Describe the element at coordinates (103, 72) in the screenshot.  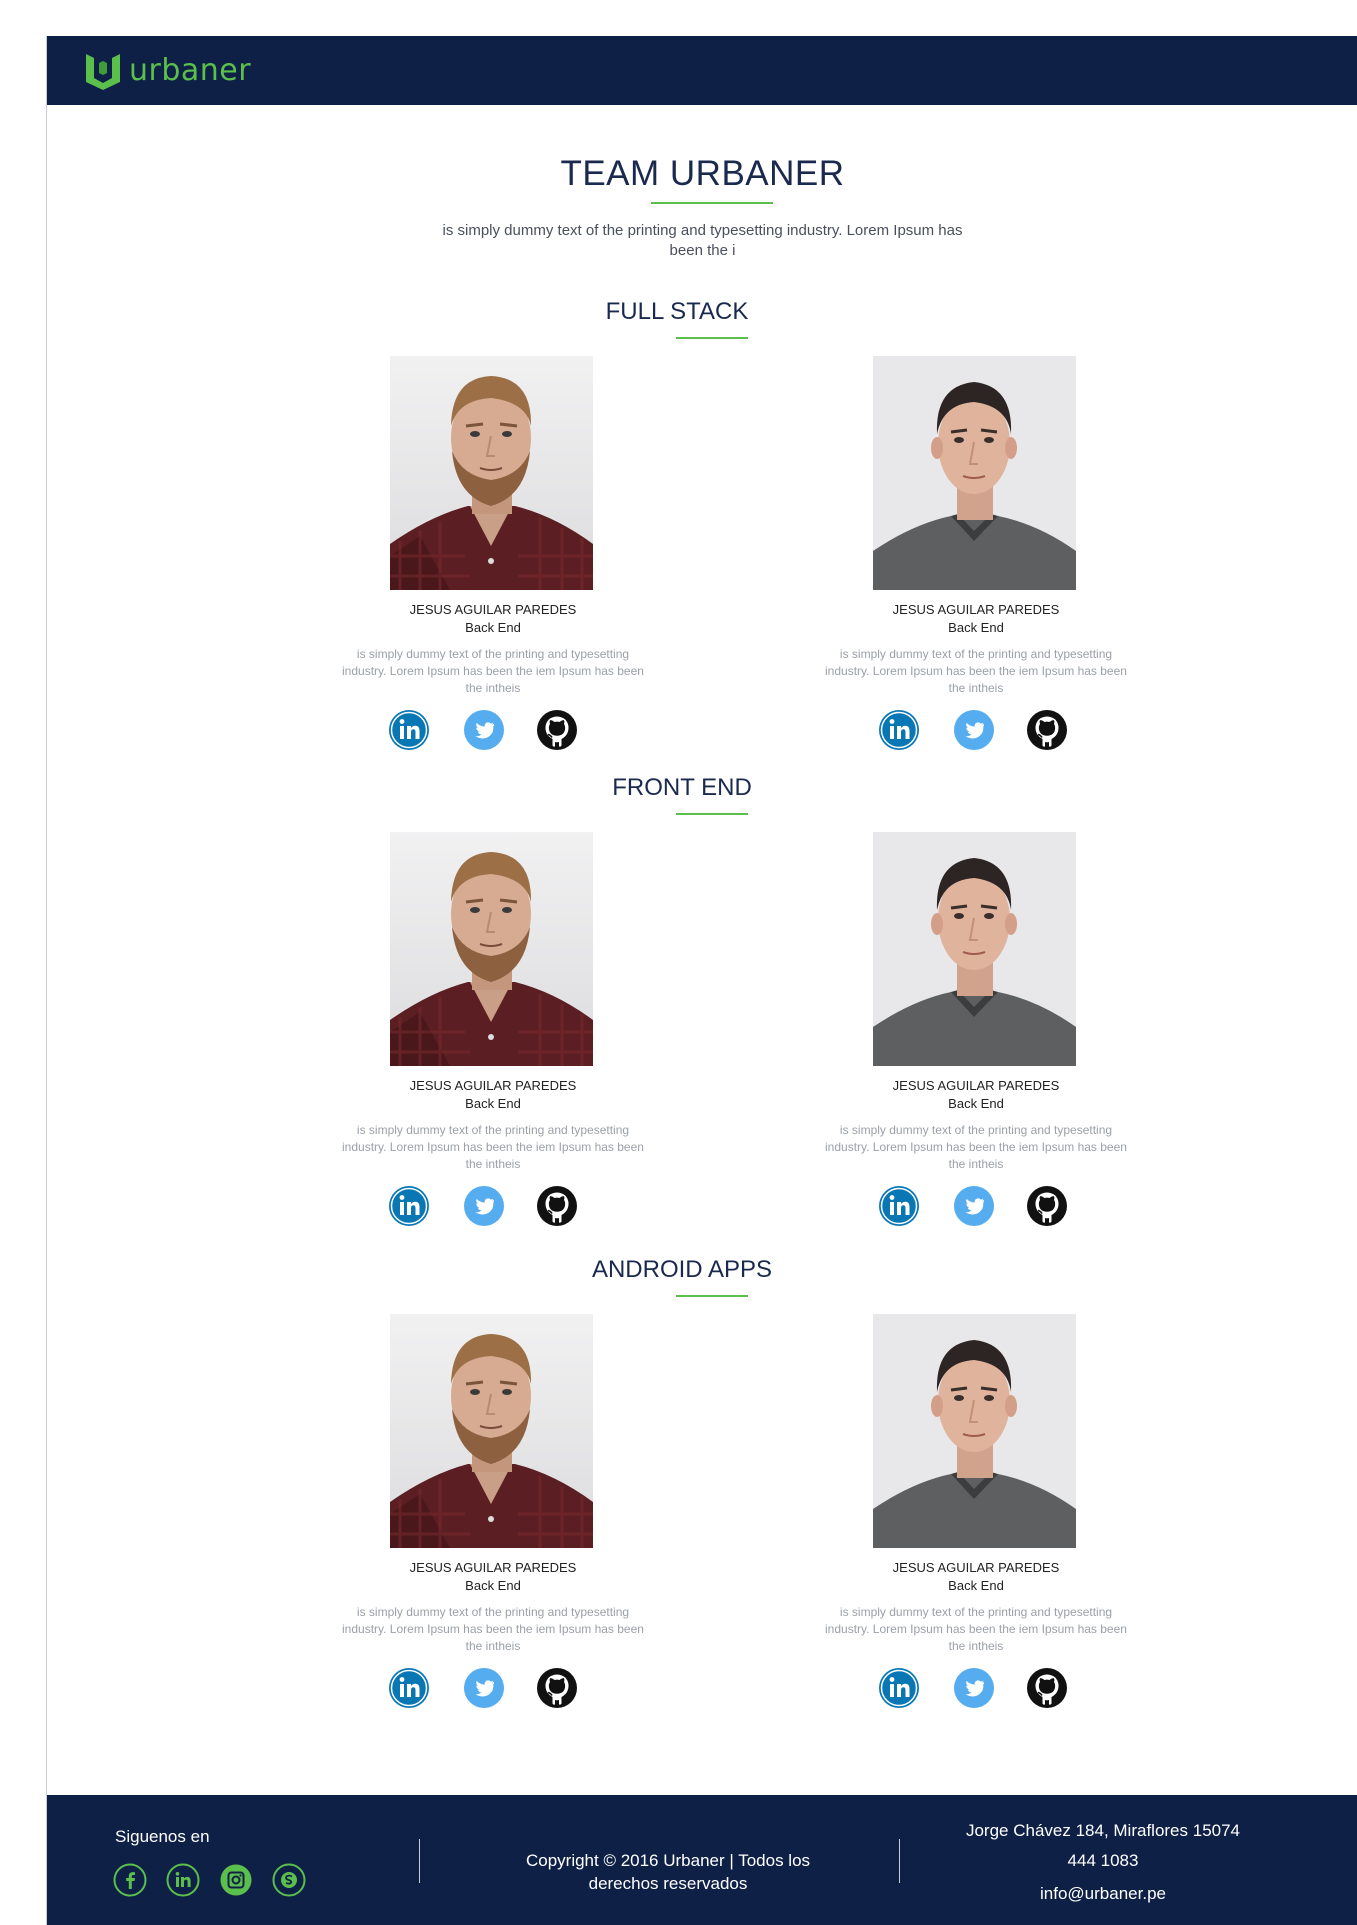
I see `logo-mark-icon` at that location.